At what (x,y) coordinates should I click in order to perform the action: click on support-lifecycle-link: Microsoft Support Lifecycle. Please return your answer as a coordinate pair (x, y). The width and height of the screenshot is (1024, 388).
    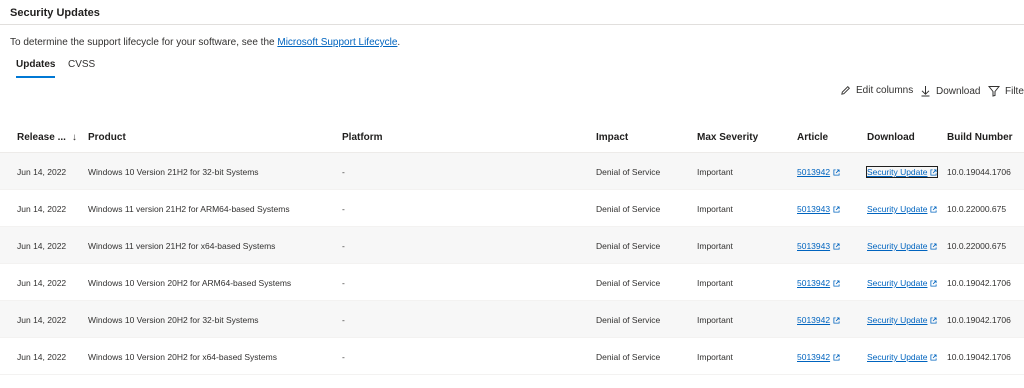
    Looking at the image, I should click on (337, 42).